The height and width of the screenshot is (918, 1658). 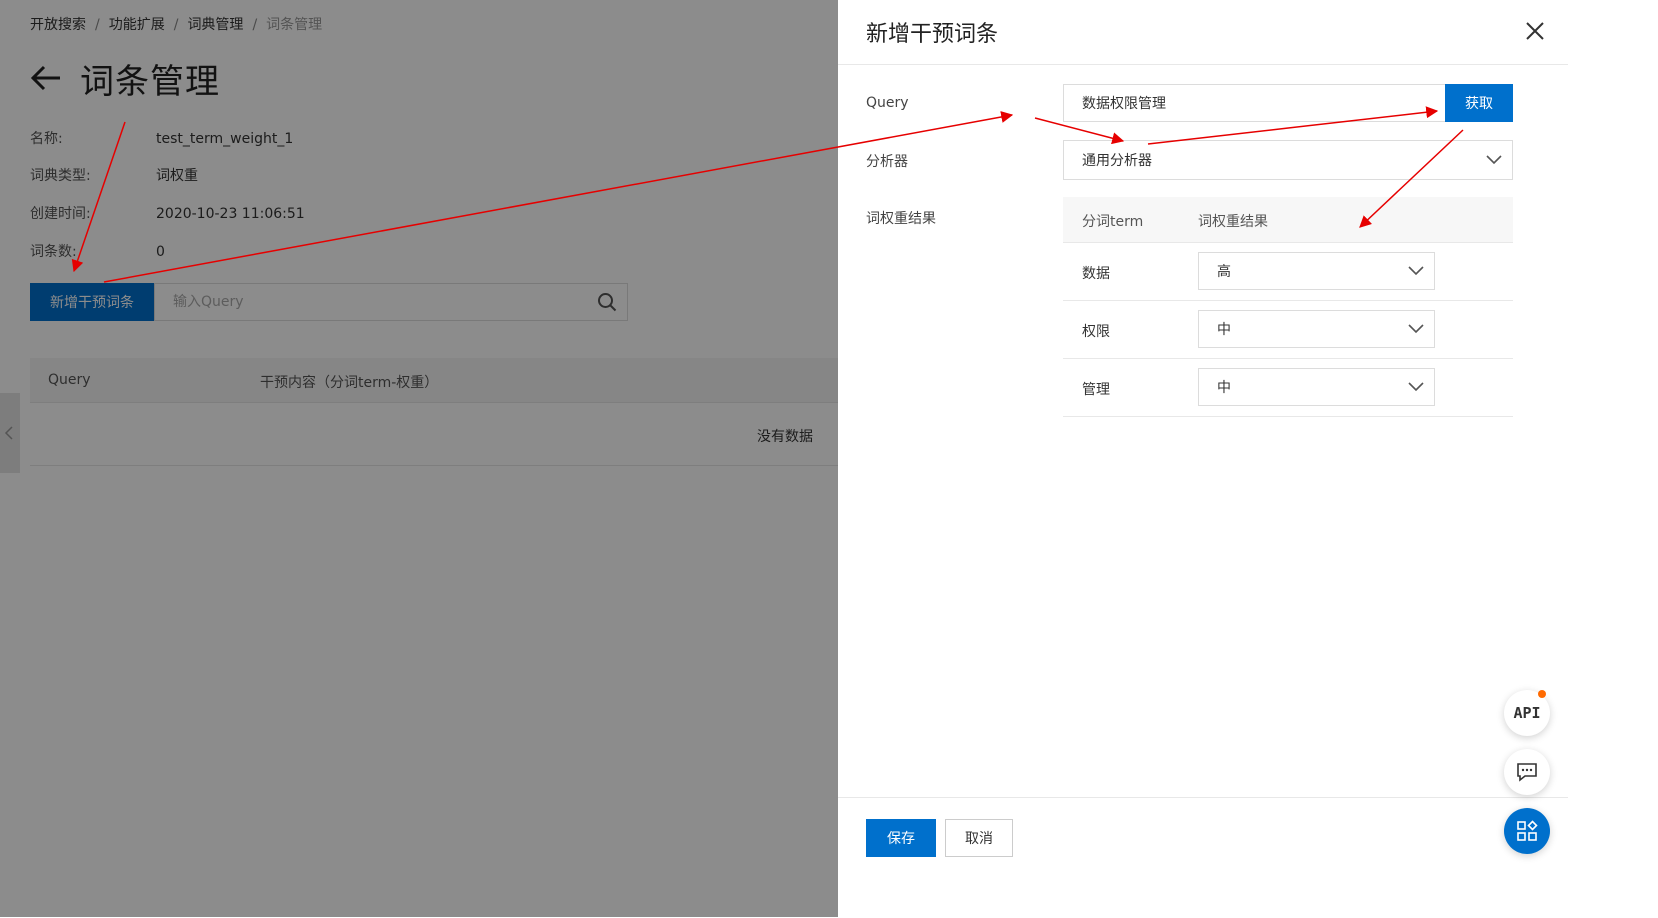 I want to click on weight-result-table: 分词term 词权重结果 数据 高 权限 中 管理 中, so click(x=1288, y=307).